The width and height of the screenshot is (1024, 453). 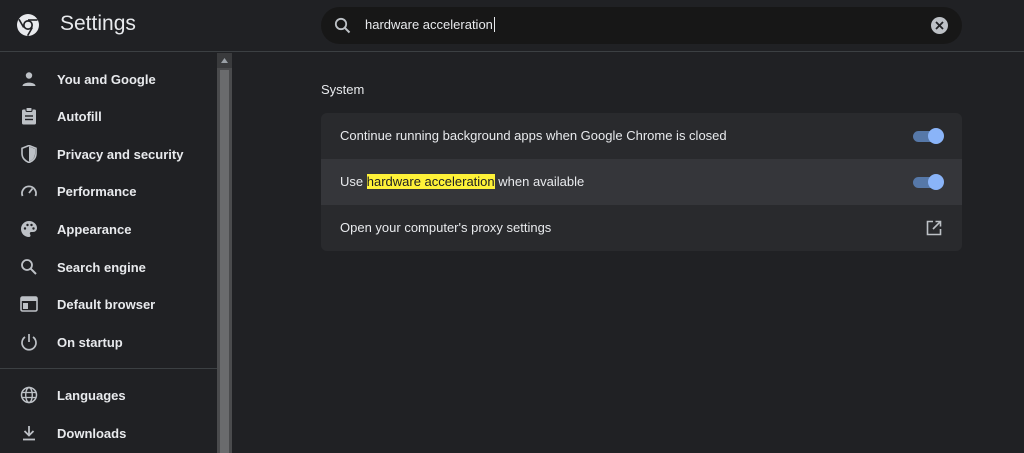 What do you see at coordinates (91, 395) in the screenshot?
I see `sidebar-item-label: Languages` at bounding box center [91, 395].